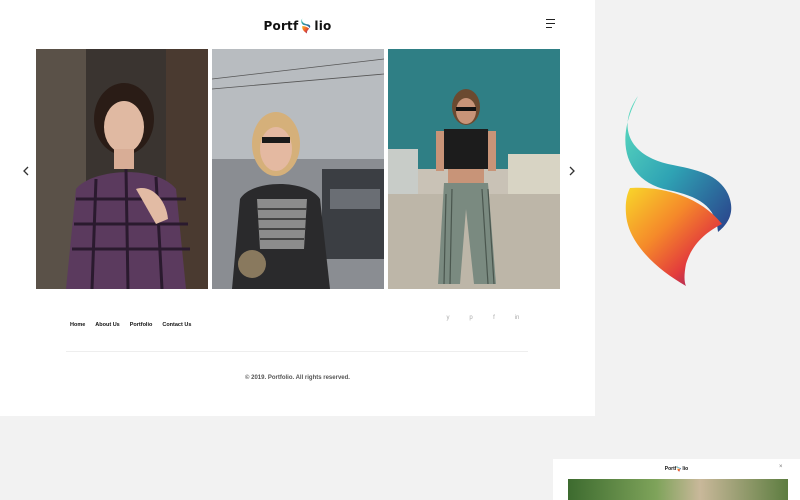  I want to click on mini-preview-panel: Portf lio ×, so click(676, 479).